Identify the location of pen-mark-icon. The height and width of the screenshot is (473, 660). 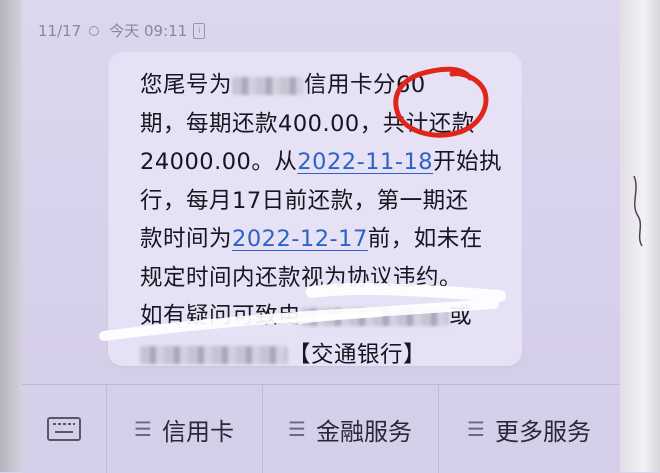
(638, 211).